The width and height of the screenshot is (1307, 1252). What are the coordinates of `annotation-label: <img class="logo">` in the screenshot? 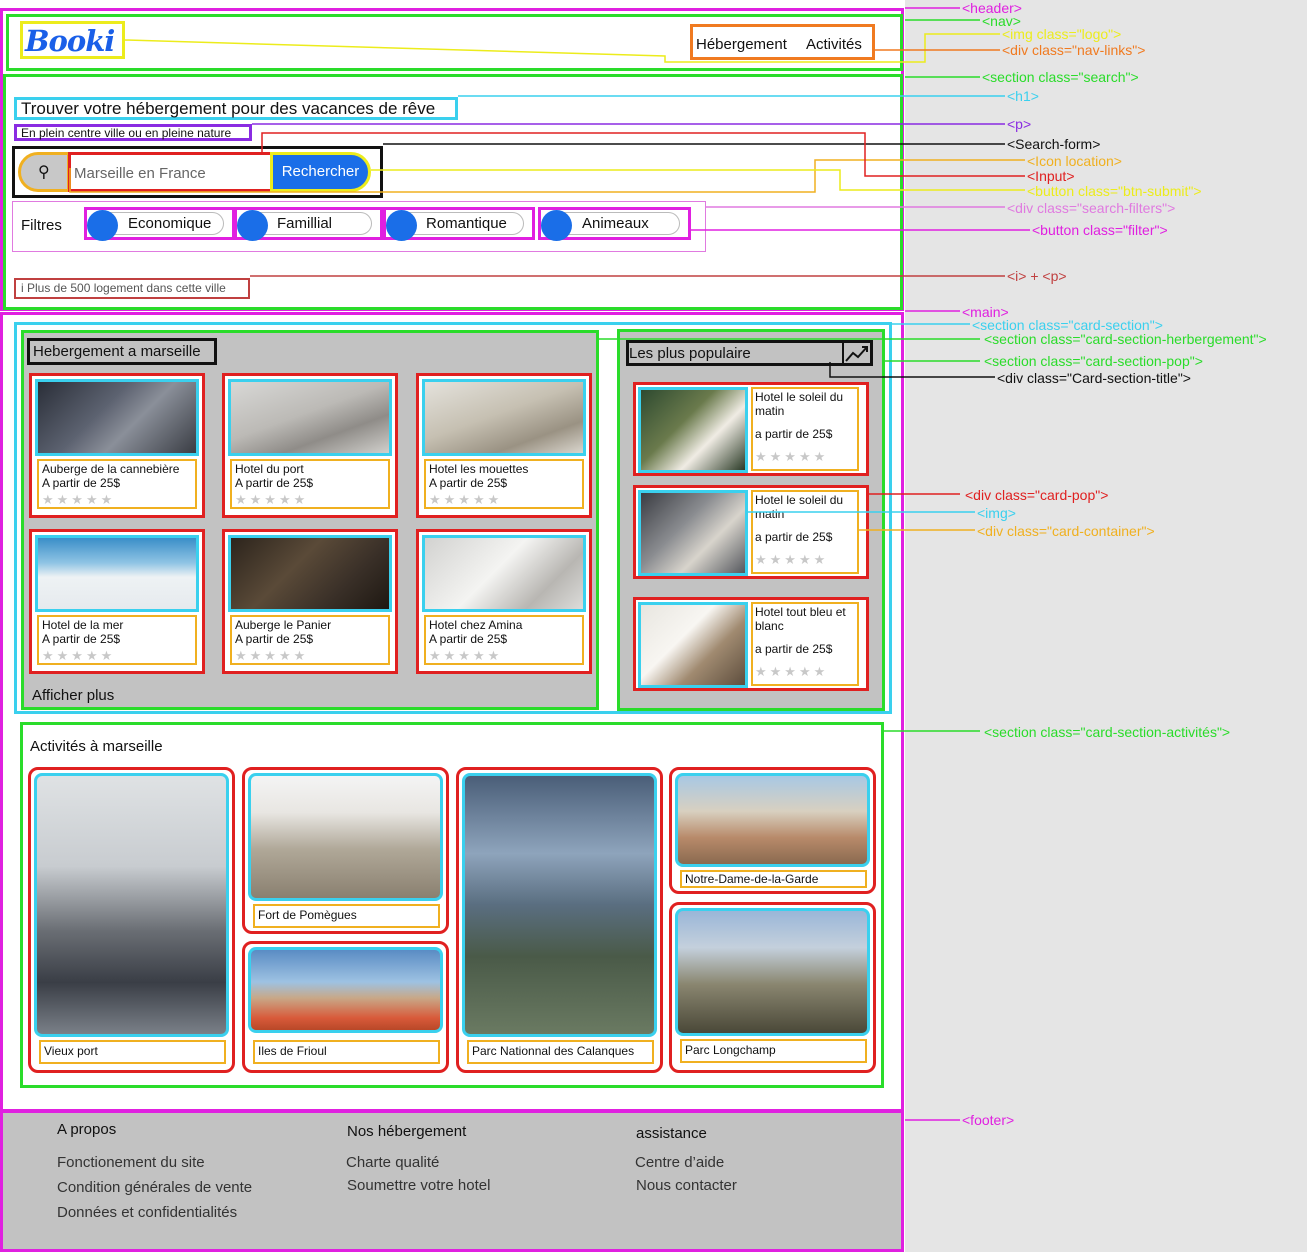 It's located at (1062, 34).